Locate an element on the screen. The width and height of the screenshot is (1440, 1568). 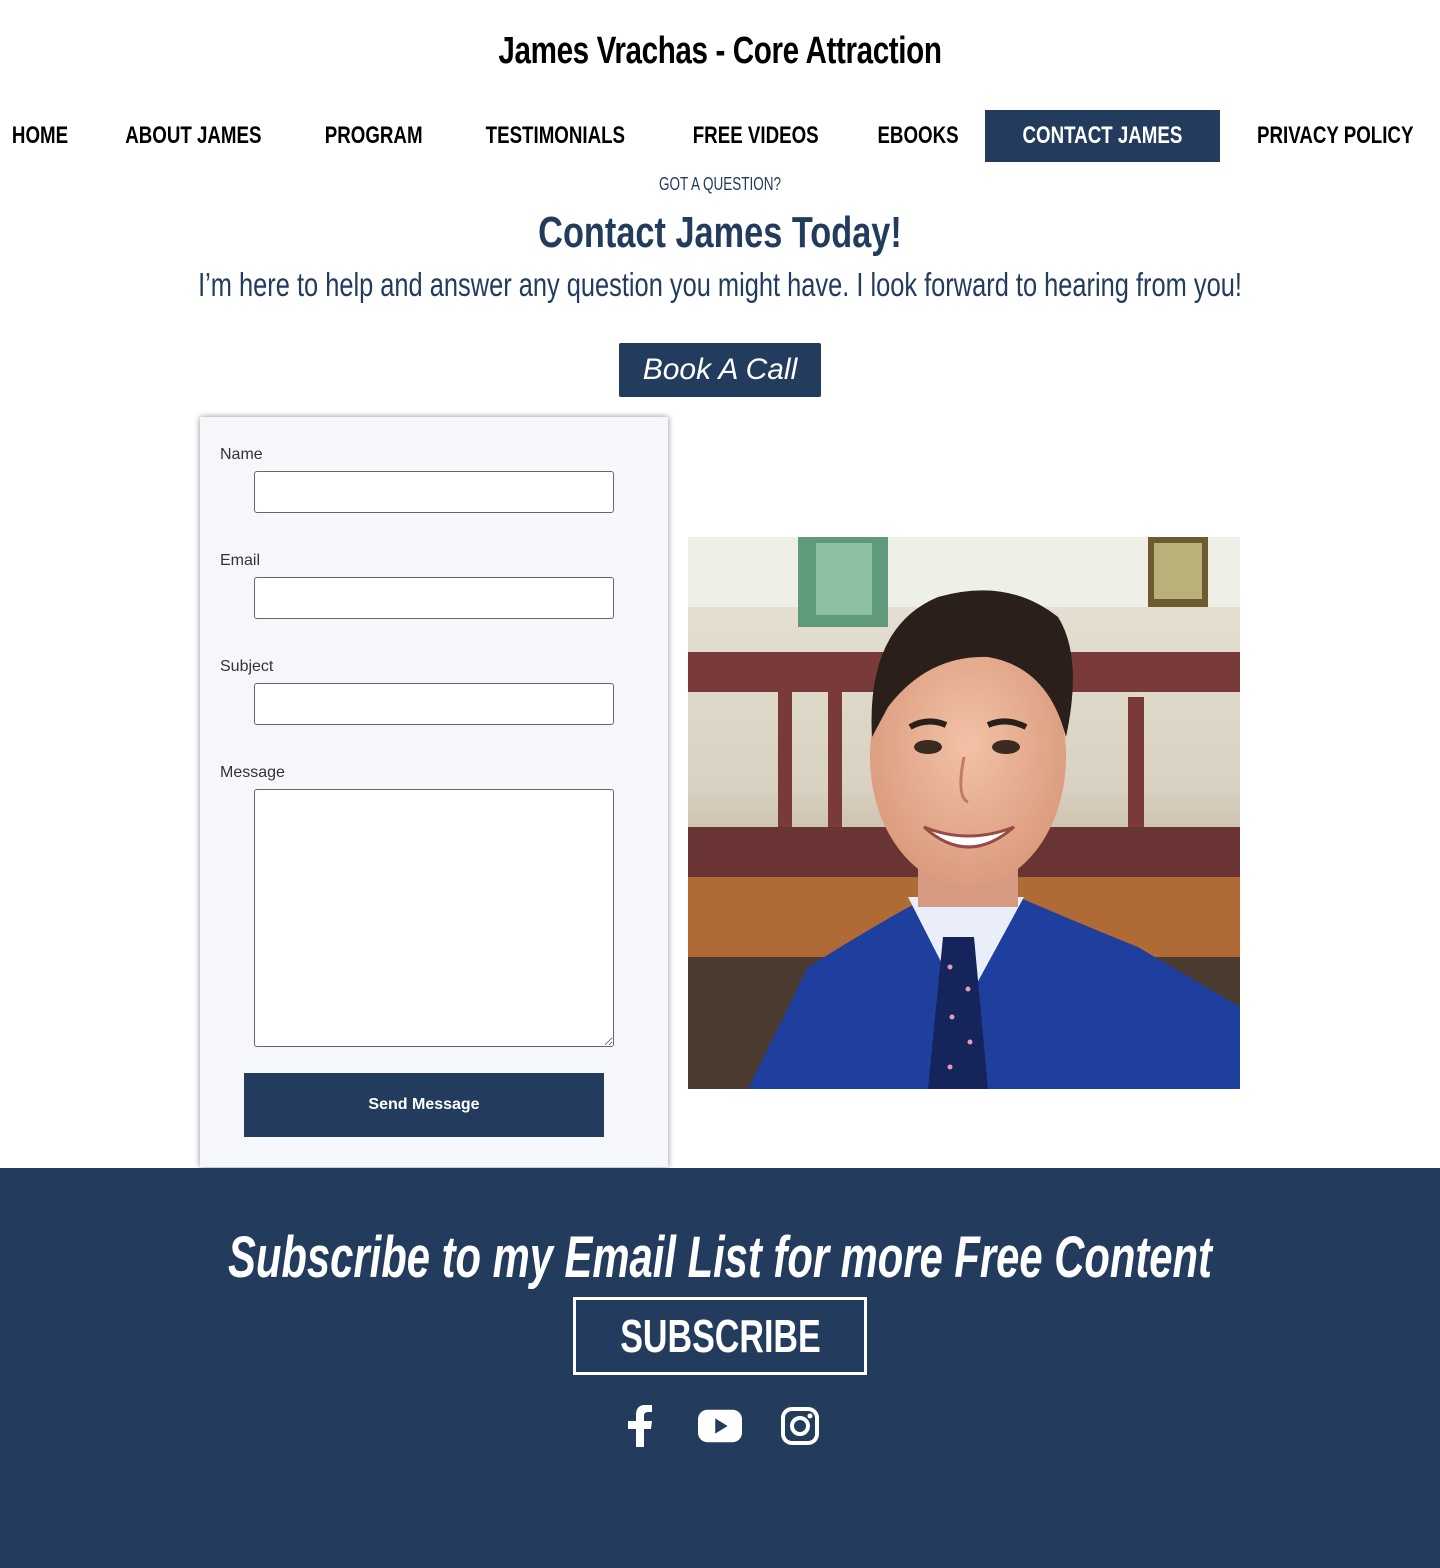
subscribe-button: SUBSCRIBE is located at coordinates (720, 1336).